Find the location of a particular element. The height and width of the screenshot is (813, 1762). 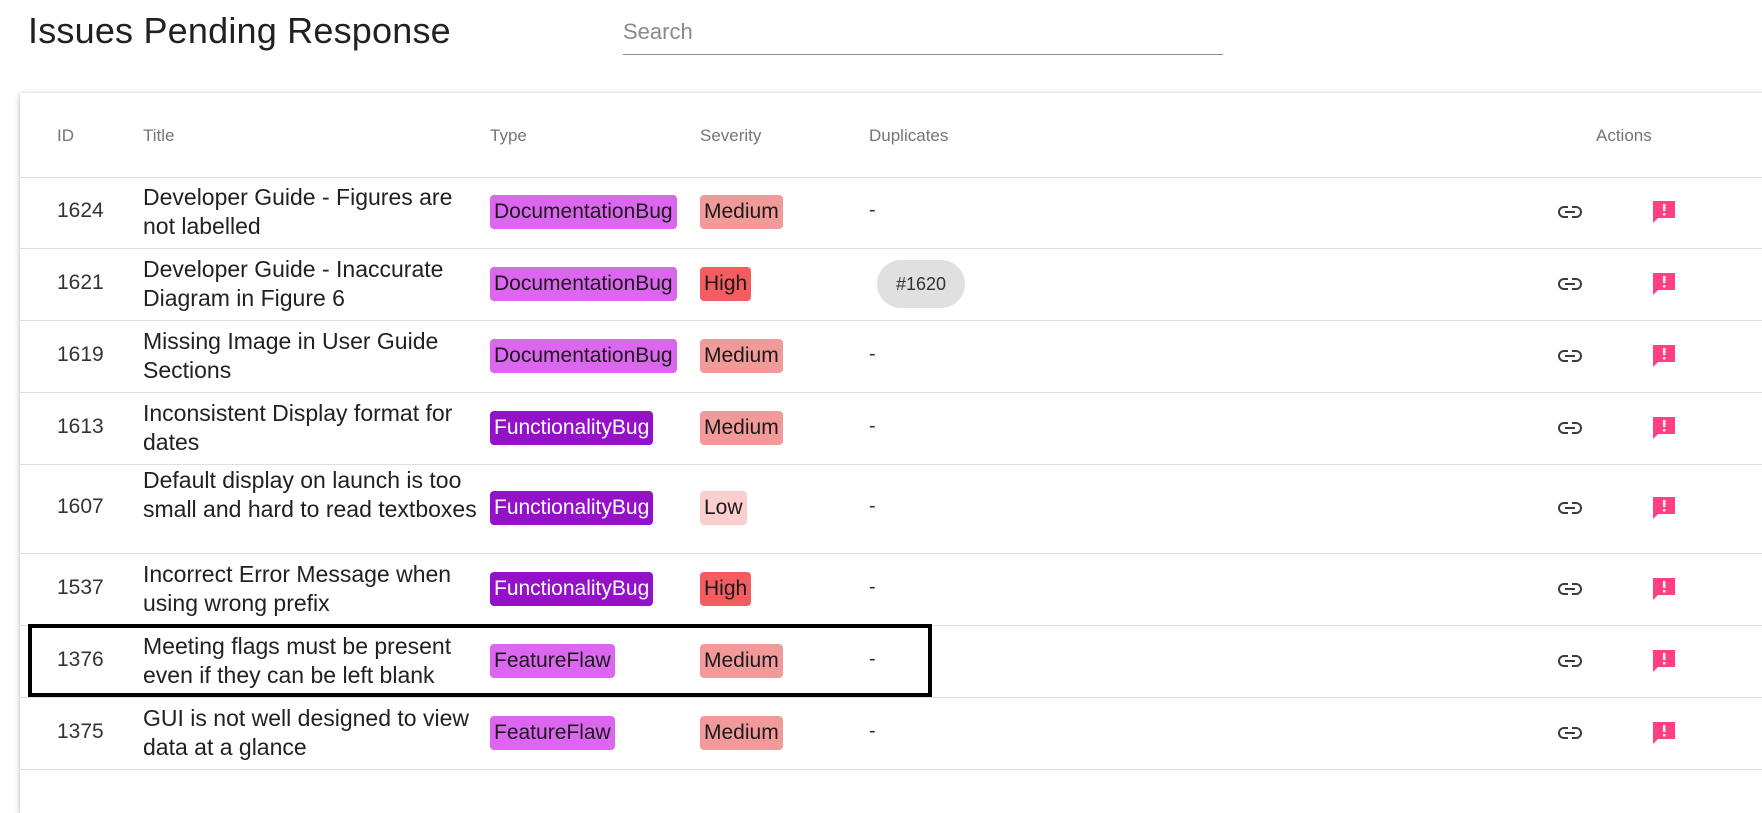

column-header-severity: Severity is located at coordinates (730, 136).